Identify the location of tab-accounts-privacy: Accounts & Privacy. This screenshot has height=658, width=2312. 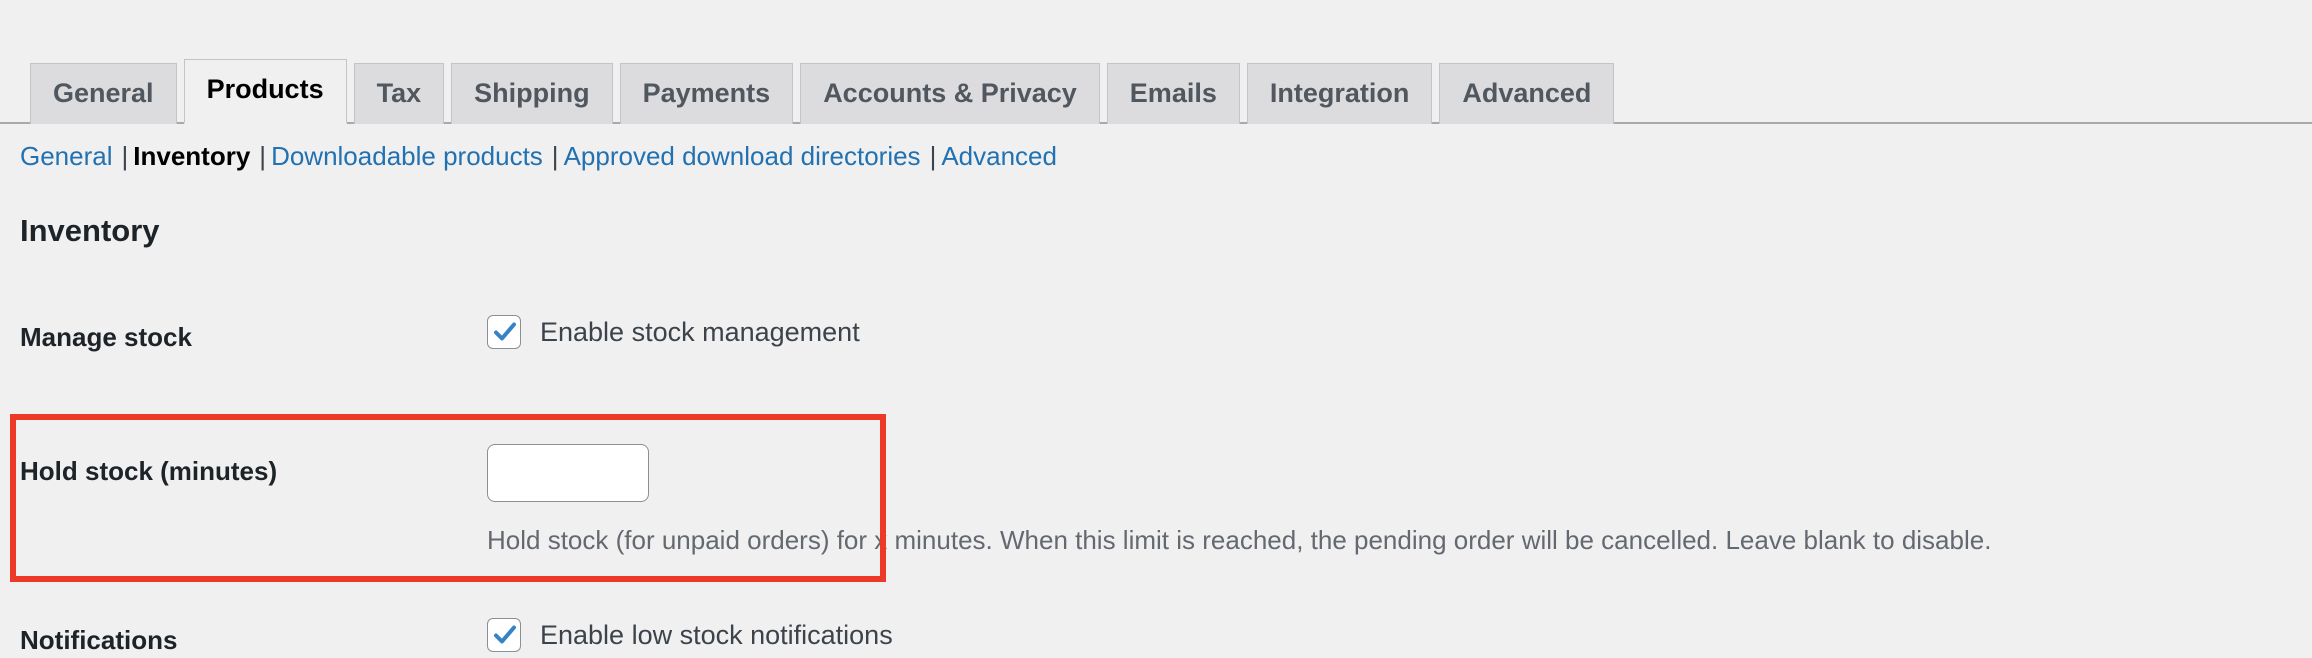
(950, 93).